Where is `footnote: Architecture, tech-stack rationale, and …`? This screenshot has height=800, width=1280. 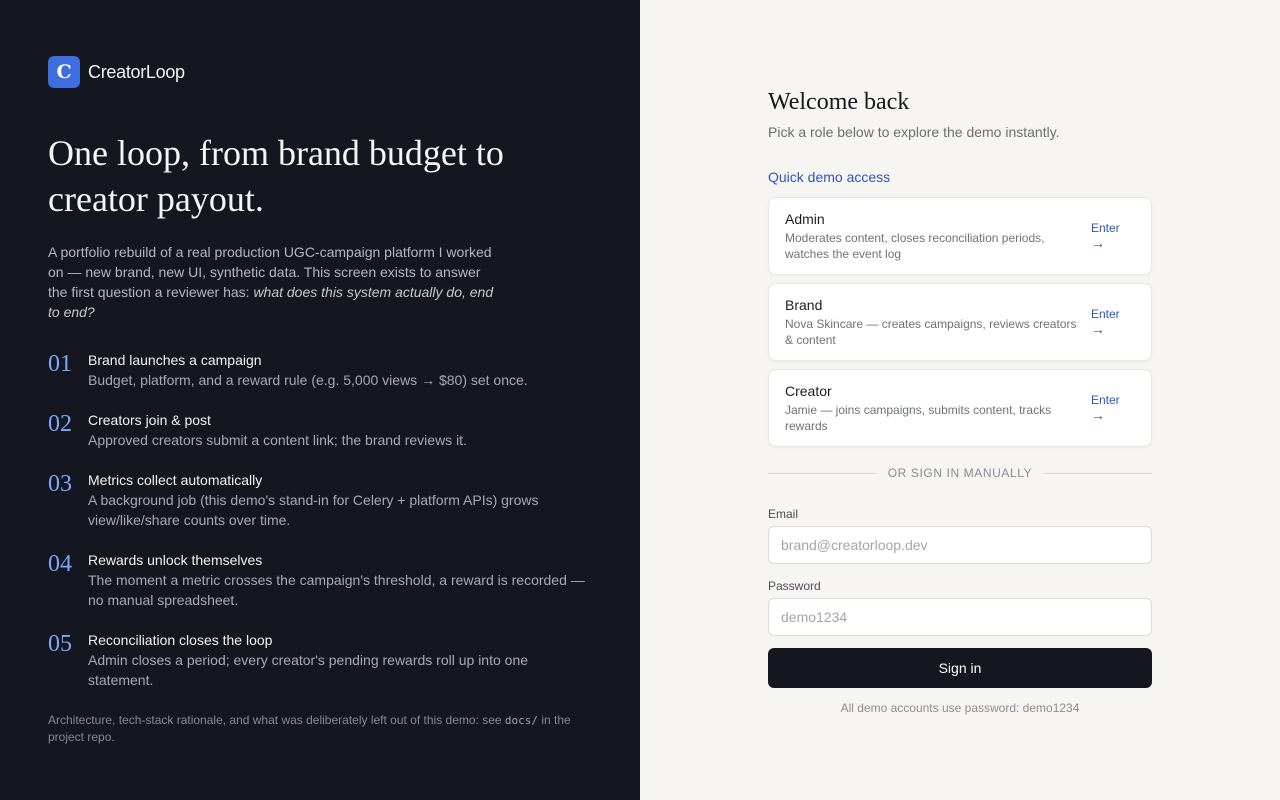
footnote: Architecture, tech-stack rationale, and … is located at coordinates (318, 728).